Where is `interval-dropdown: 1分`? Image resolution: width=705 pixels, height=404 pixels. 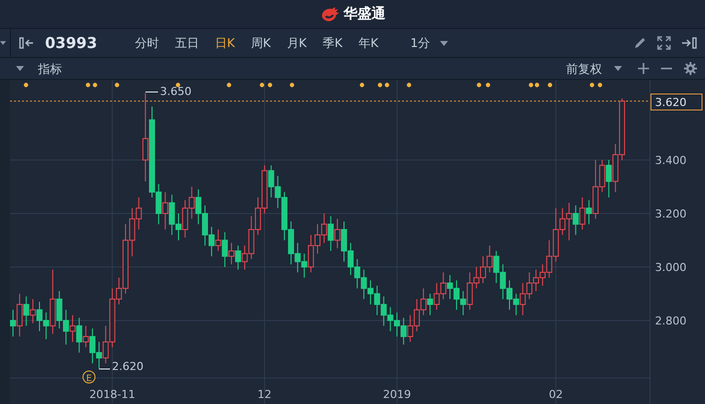 interval-dropdown: 1分 is located at coordinates (429, 43).